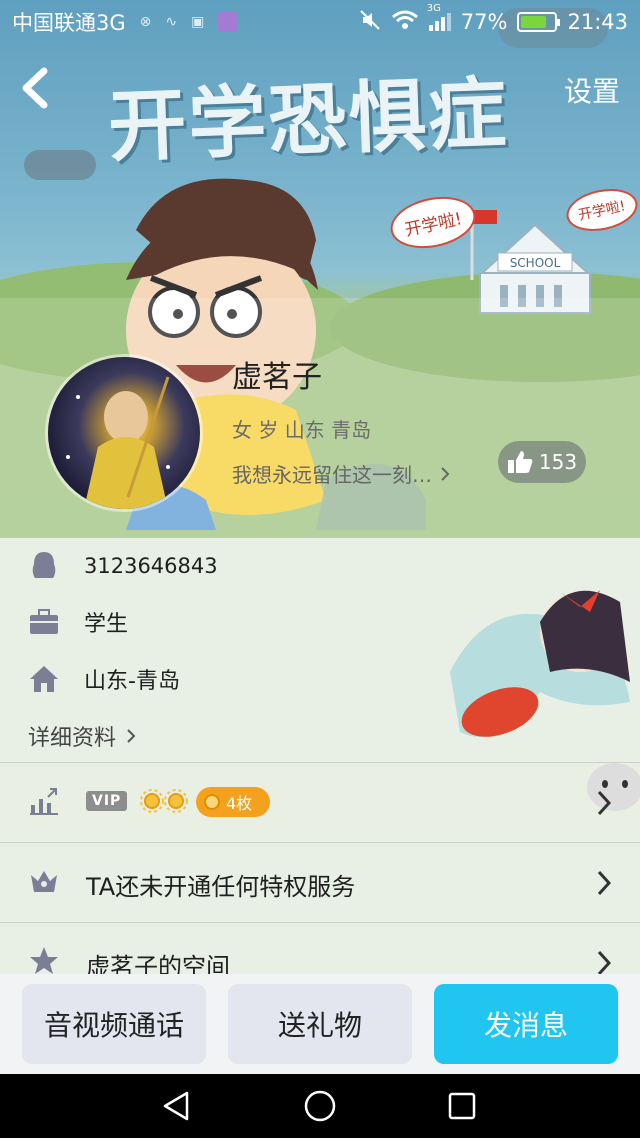 The width and height of the screenshot is (640, 1138). I want to click on penguin-icon, so click(44, 566).